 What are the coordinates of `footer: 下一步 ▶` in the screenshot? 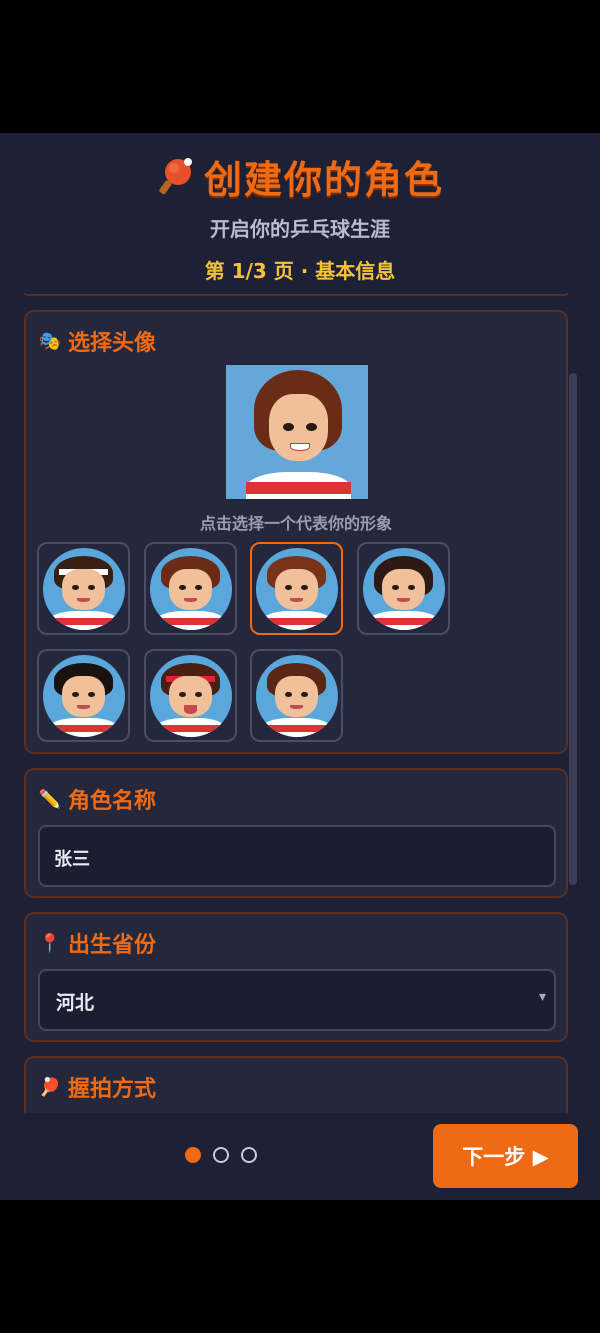 It's located at (300, 1156).